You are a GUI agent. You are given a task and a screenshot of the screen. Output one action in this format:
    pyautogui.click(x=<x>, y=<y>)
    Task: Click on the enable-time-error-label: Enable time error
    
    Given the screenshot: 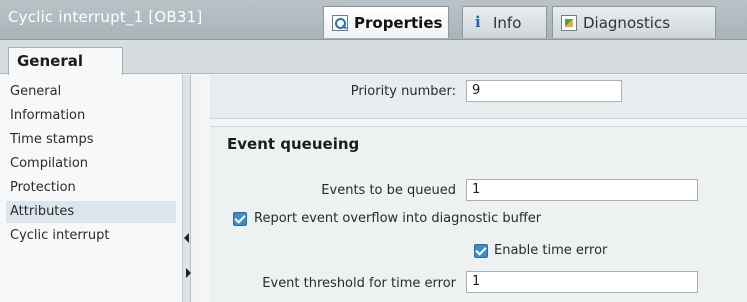 What is the action you would take?
    pyautogui.click(x=551, y=250)
    